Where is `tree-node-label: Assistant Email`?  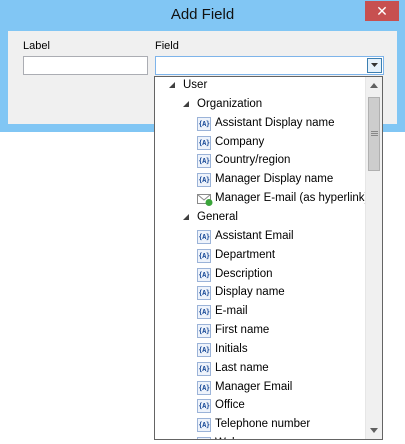 tree-node-label: Assistant Email is located at coordinates (254, 235).